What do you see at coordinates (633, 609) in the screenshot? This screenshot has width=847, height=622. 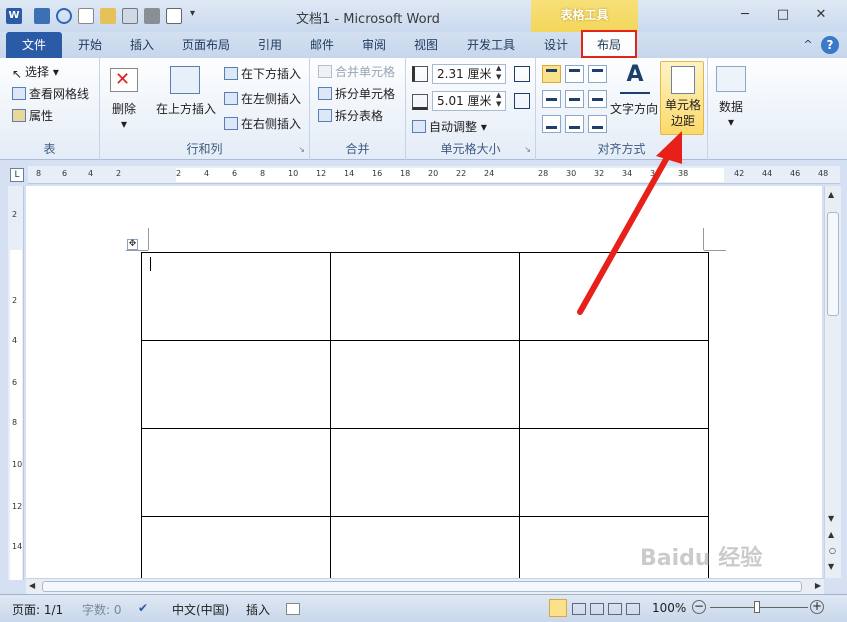 I see `draft-view-icon` at bounding box center [633, 609].